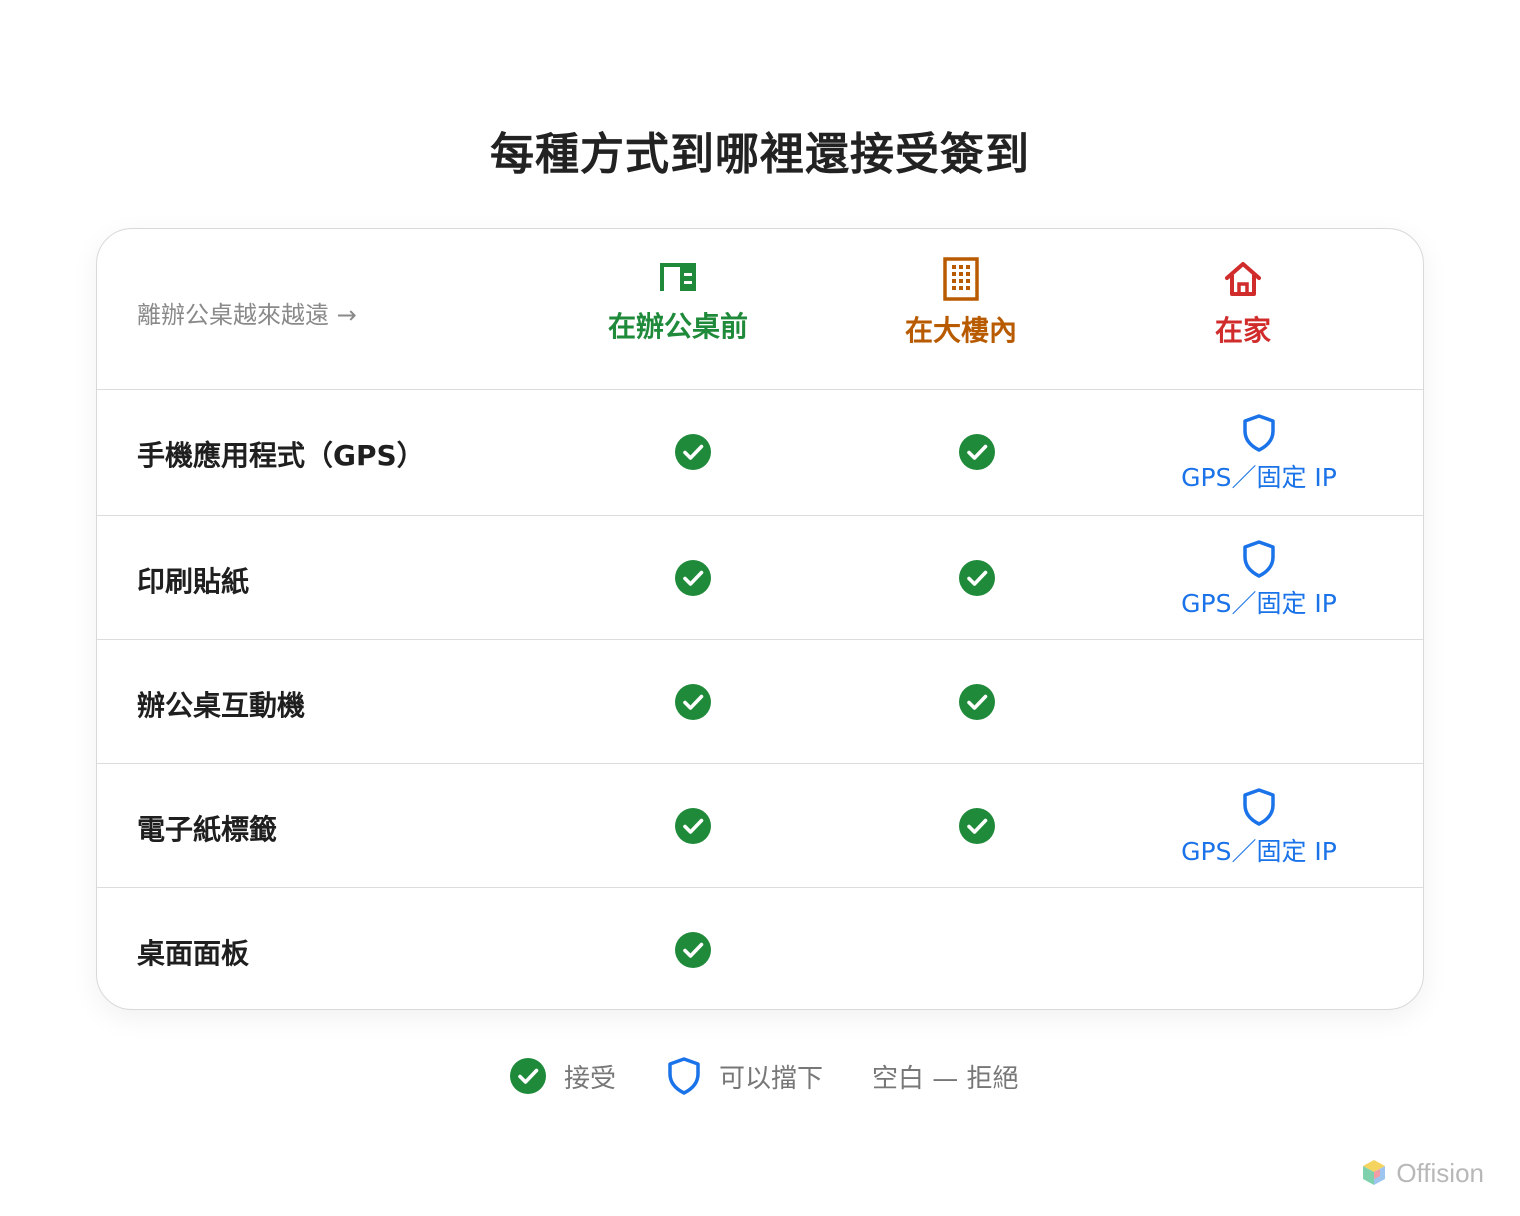  I want to click on method-label: 手機應用程式（GPS）, so click(281, 455).